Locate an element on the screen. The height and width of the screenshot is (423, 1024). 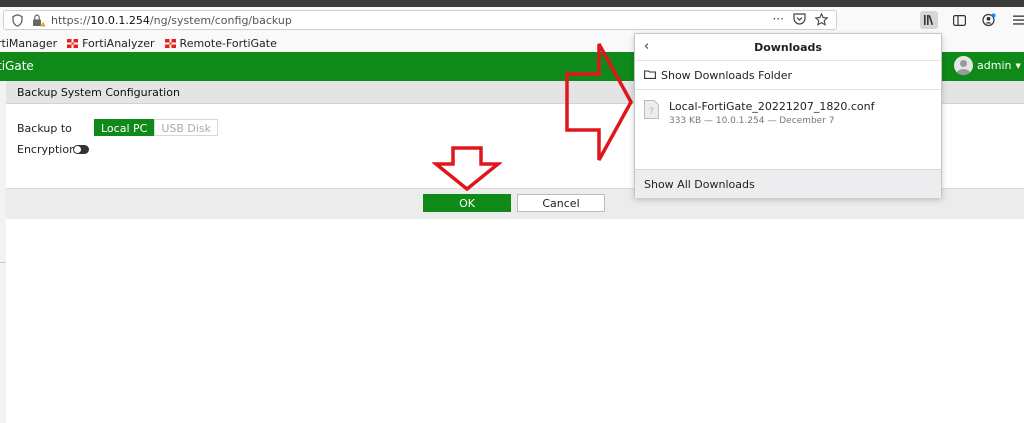
bookmark-label: rtiManager is located at coordinates (29, 43).